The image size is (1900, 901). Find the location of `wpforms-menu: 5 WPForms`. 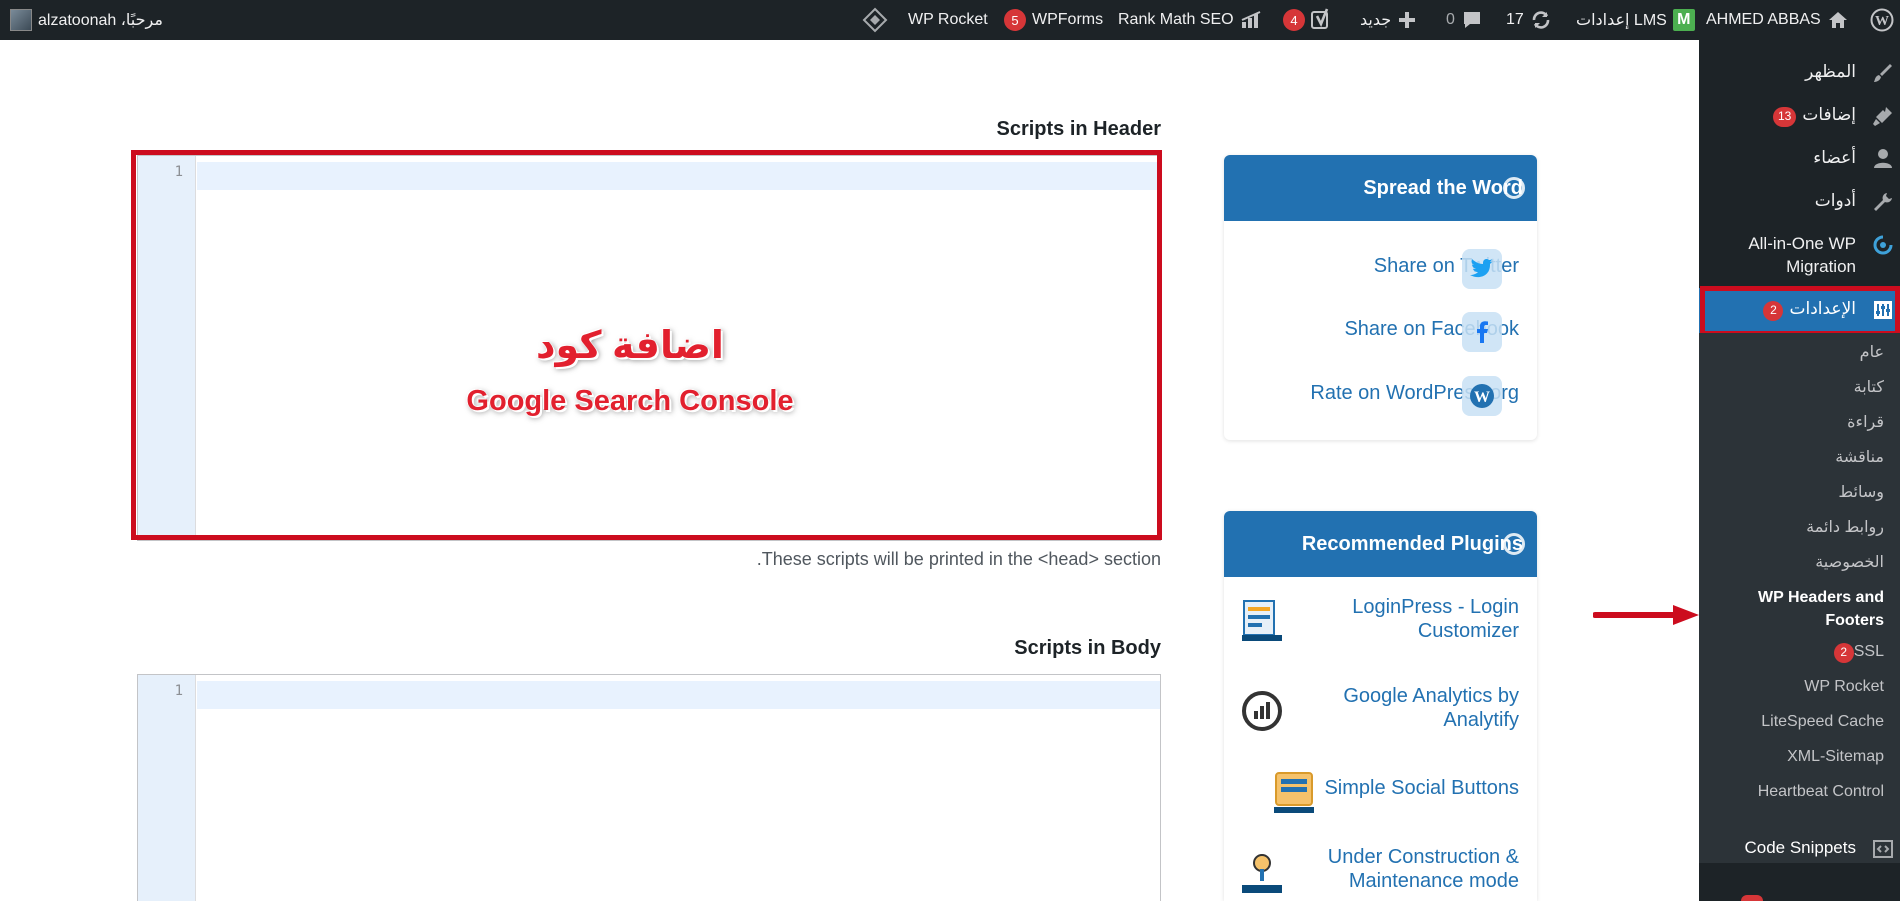

wpforms-menu: 5 WPForms is located at coordinates (1053, 20).